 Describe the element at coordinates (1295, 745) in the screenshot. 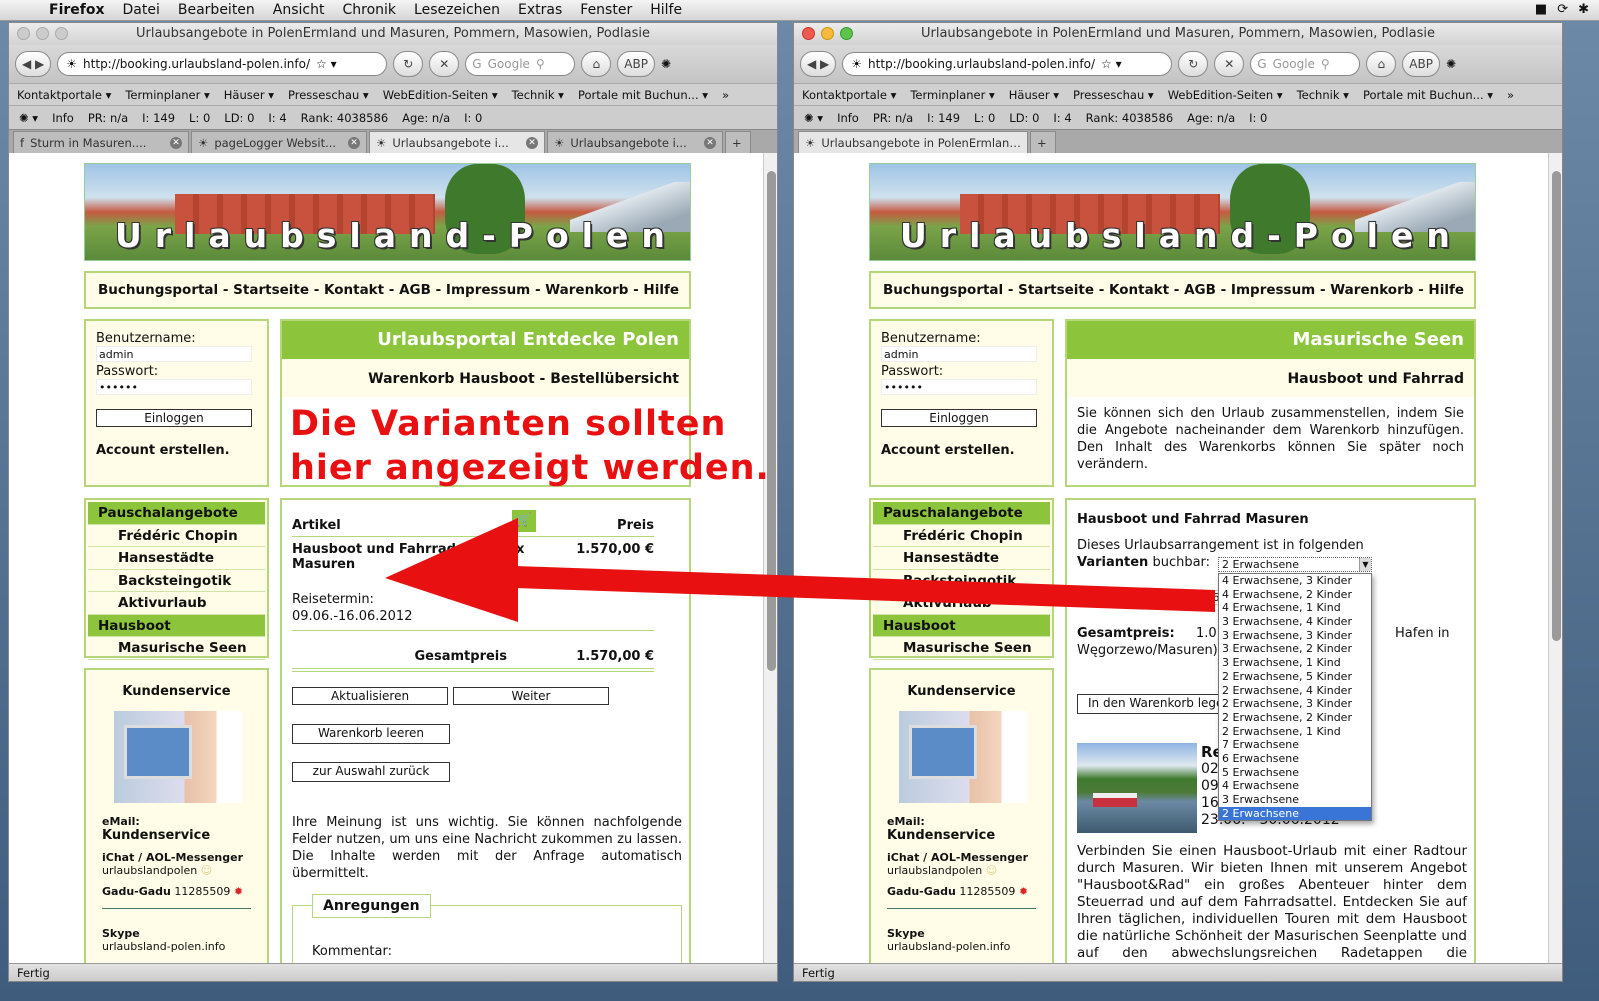

I see `variant-option: 7 Erwachsene` at that location.